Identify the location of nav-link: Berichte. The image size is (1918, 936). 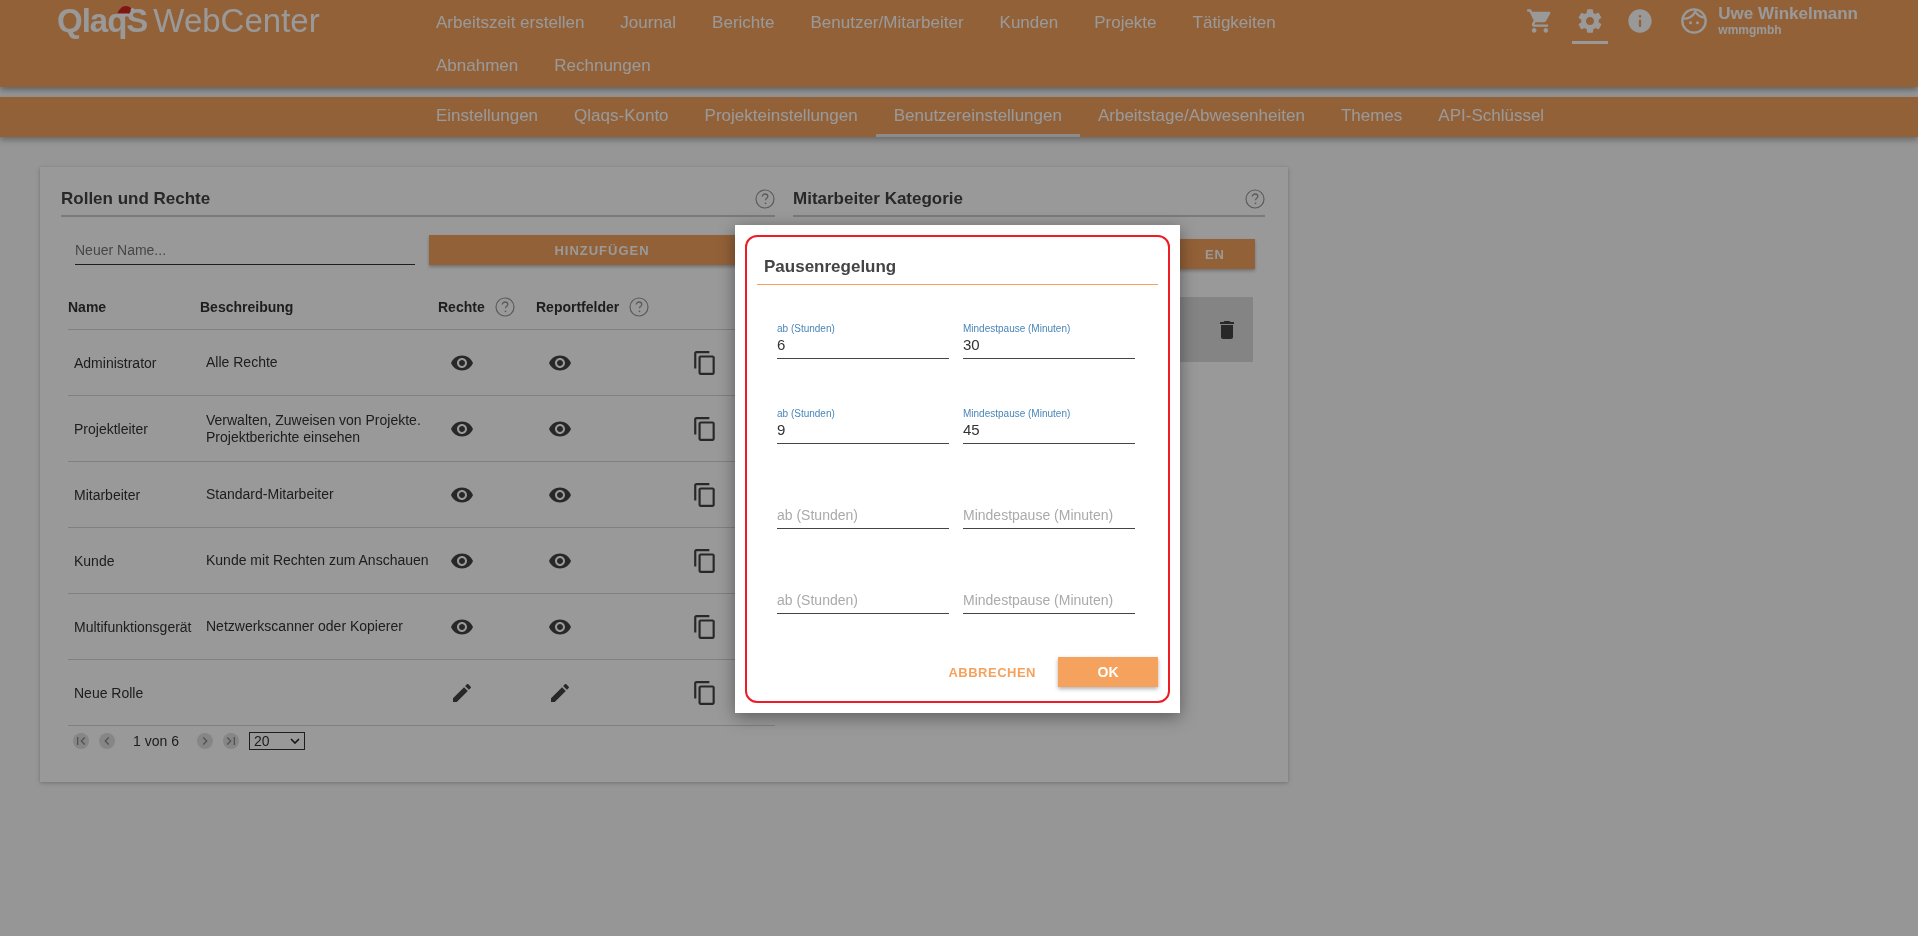
(743, 20).